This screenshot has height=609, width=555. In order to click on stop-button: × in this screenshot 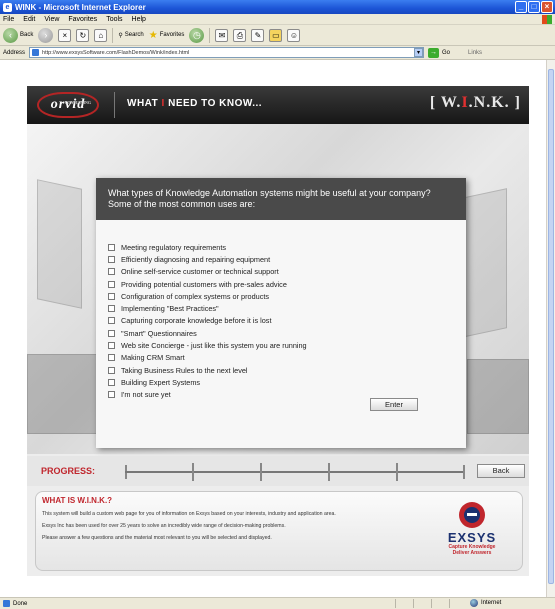, I will do `click(65, 35)`.